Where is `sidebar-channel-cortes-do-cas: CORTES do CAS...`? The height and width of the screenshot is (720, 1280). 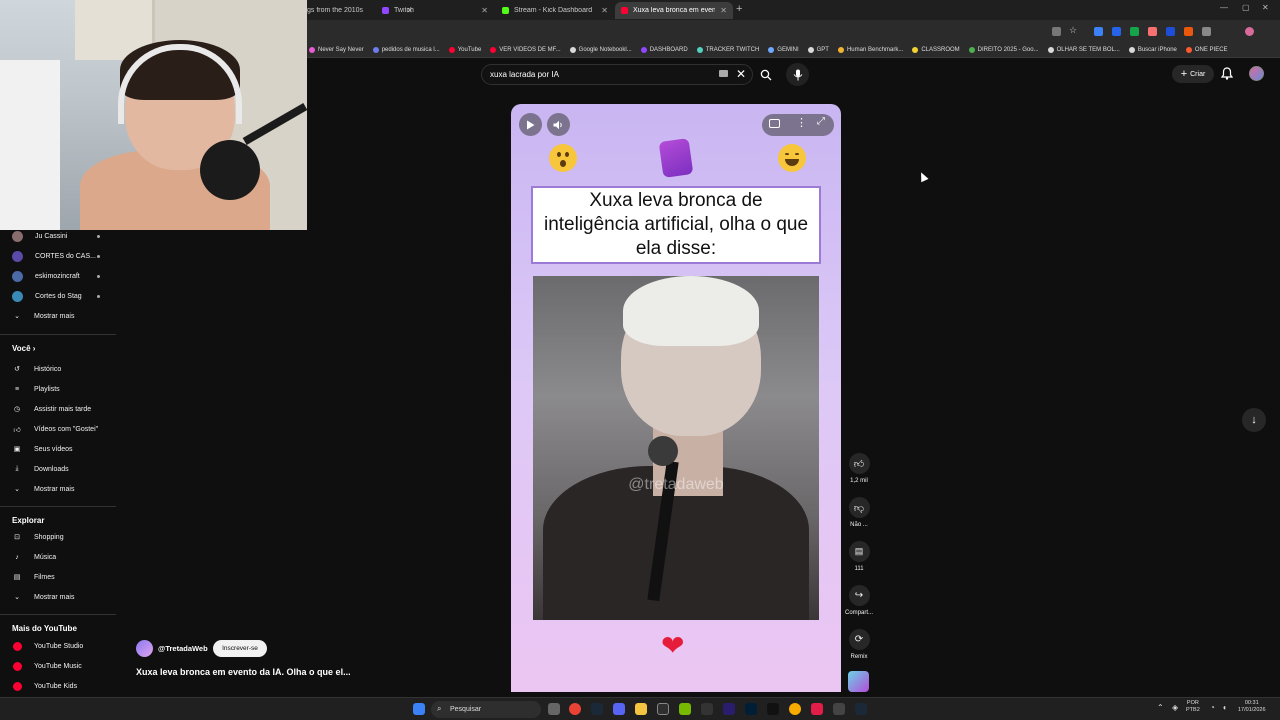
sidebar-channel-cortes-do-cas: CORTES do CAS... is located at coordinates (58, 256).